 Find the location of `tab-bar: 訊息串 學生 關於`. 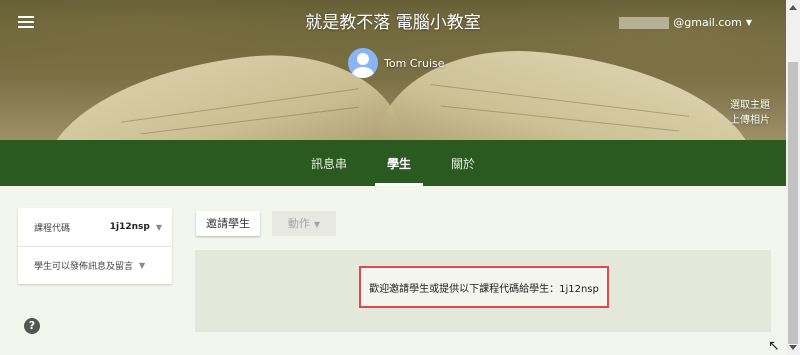

tab-bar: 訊息串 學生 關於 is located at coordinates (393, 163).